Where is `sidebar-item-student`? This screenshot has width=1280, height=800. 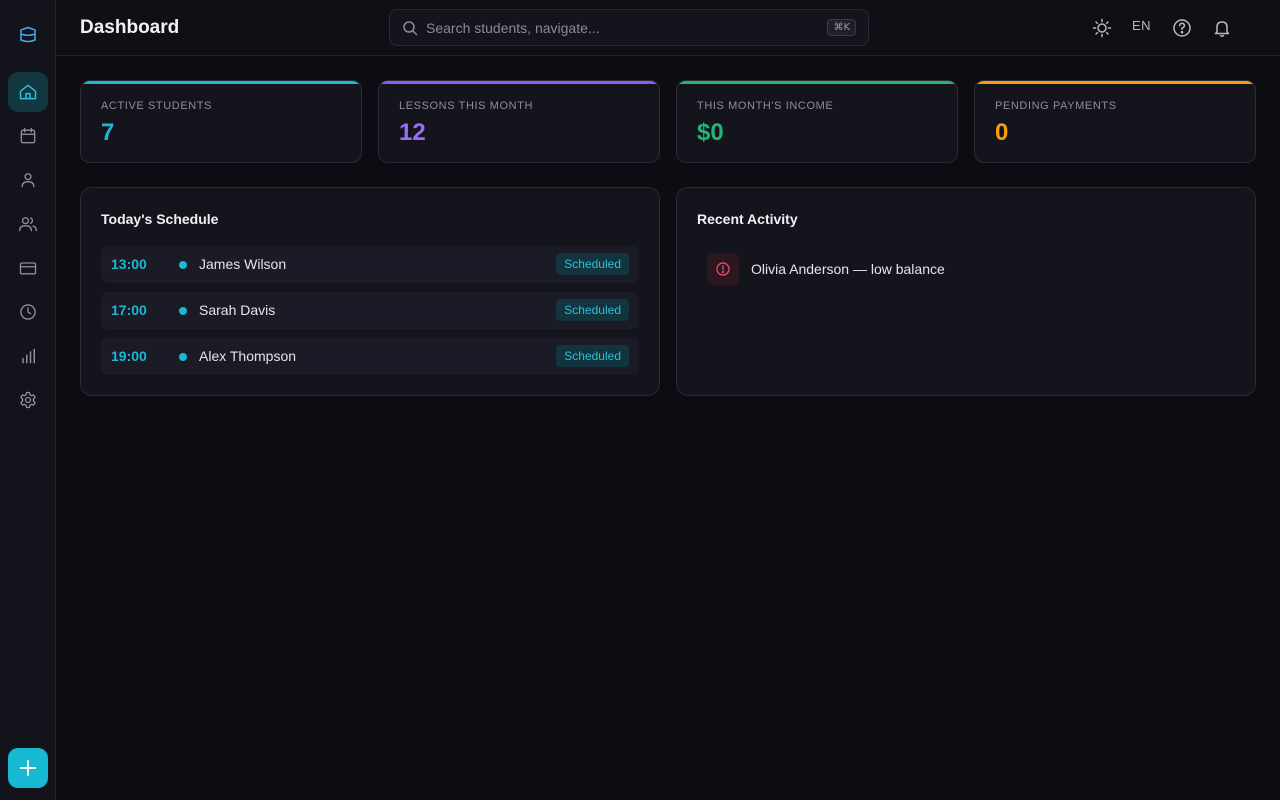 sidebar-item-student is located at coordinates (28, 180).